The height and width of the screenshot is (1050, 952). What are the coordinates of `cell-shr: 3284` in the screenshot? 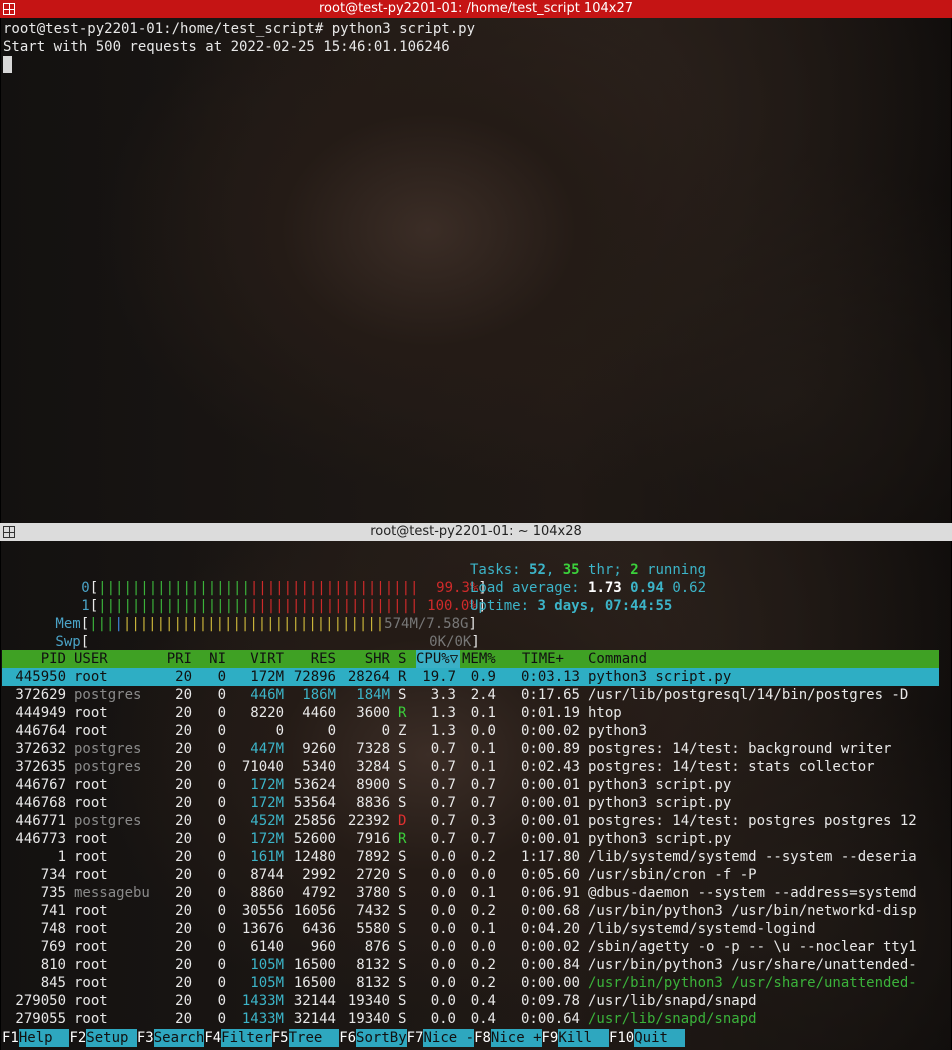 It's located at (373, 767).